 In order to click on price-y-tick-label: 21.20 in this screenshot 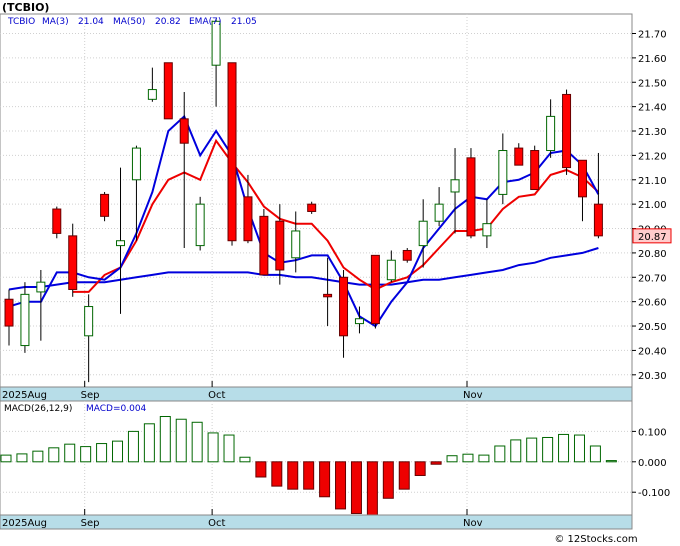, I will do `click(652, 156)`.